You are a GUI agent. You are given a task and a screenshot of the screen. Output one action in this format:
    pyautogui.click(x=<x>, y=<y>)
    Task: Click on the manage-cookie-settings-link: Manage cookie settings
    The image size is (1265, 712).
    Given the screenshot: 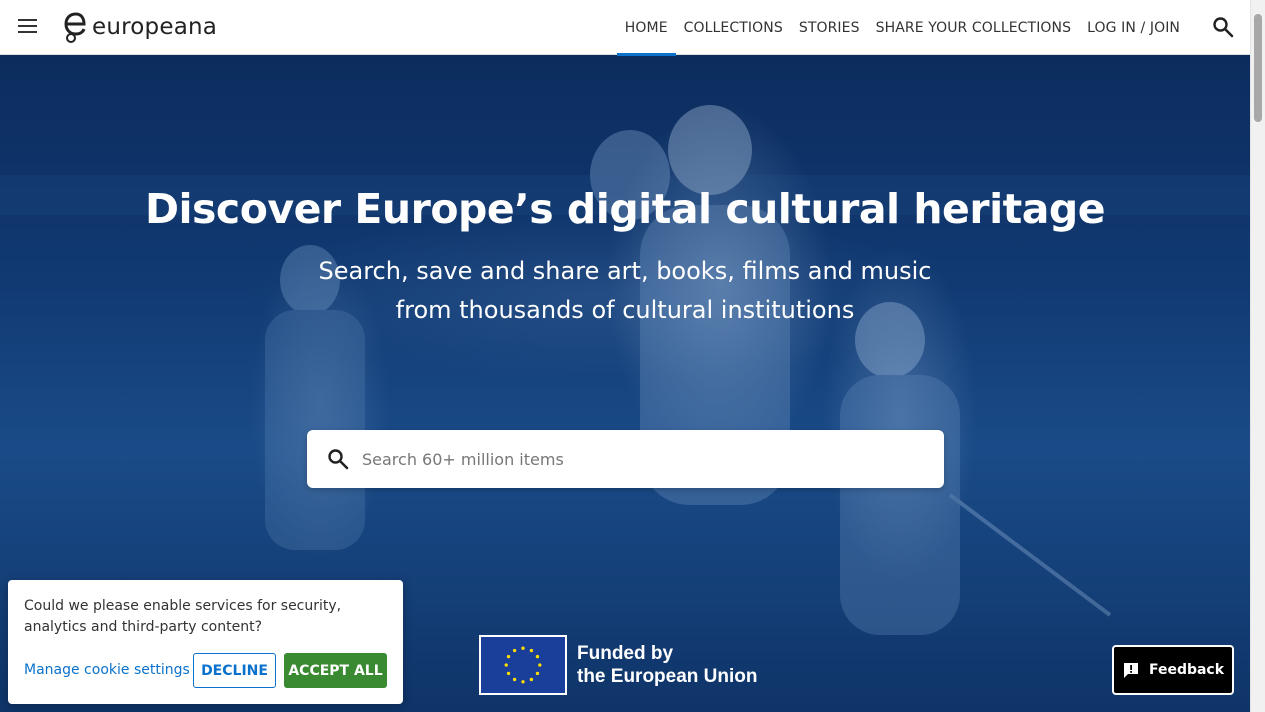 What is the action you would take?
    pyautogui.click(x=107, y=670)
    